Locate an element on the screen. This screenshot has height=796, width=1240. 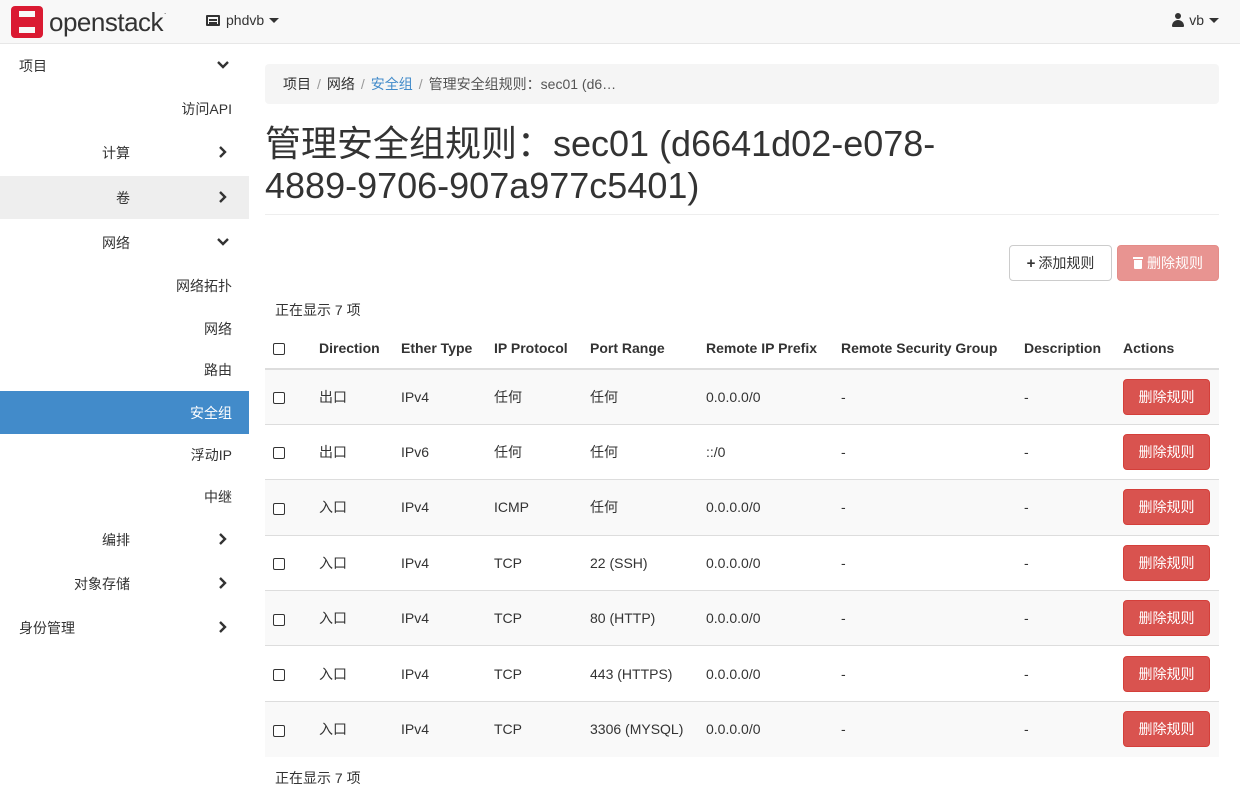
cell-port: 任何 is located at coordinates (640, 451).